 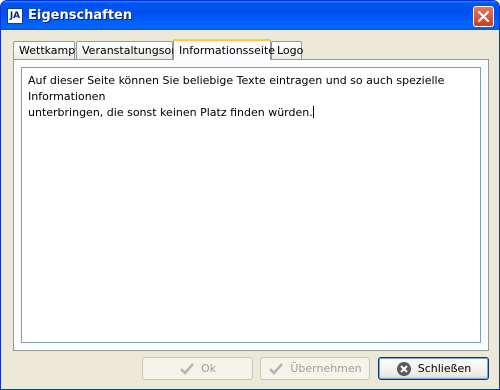 I want to click on close-circle-icon, so click(x=403, y=368).